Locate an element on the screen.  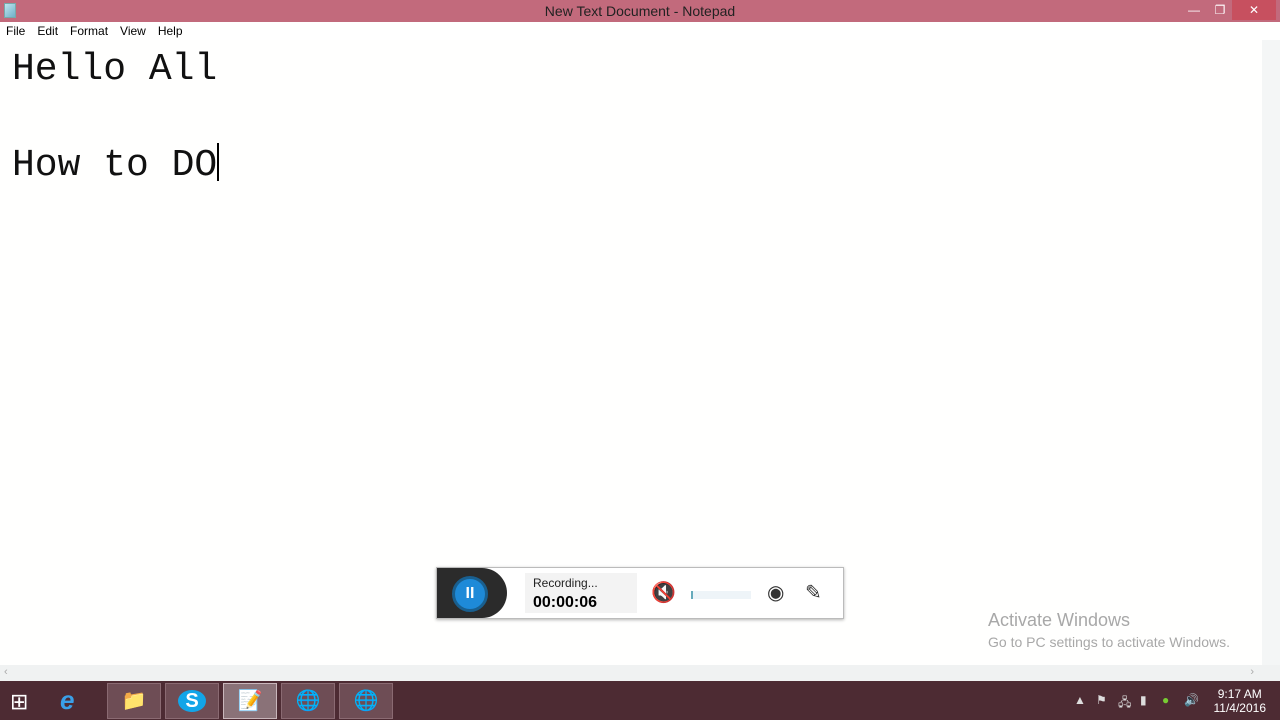
battery-icon: ▮ is located at coordinates (1143, 700).